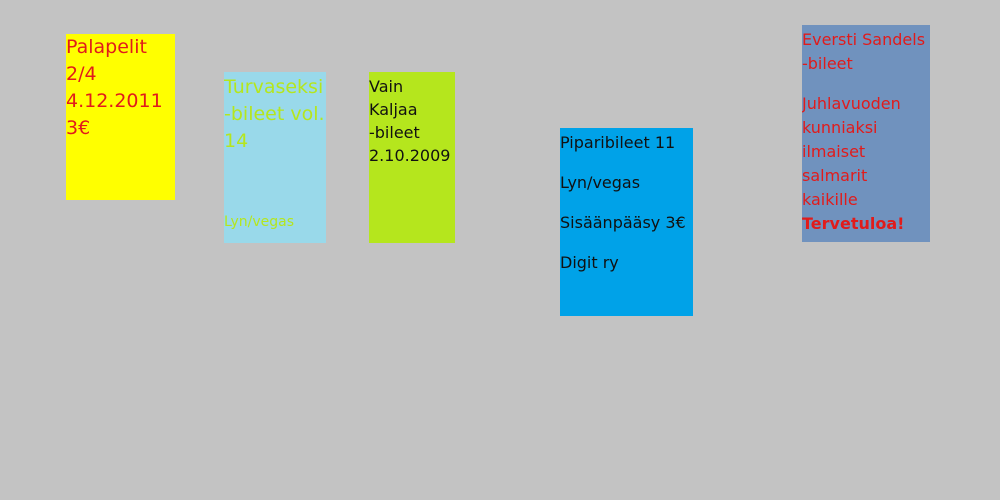  Describe the element at coordinates (840, 127) in the screenshot. I see `note-line: kunniaksi` at that location.